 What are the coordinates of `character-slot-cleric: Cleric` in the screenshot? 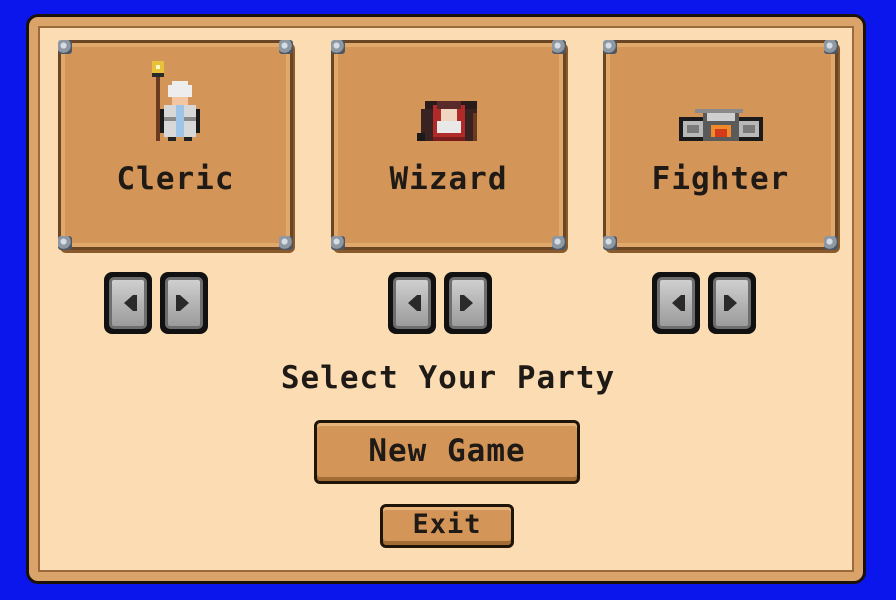 It's located at (175, 145).